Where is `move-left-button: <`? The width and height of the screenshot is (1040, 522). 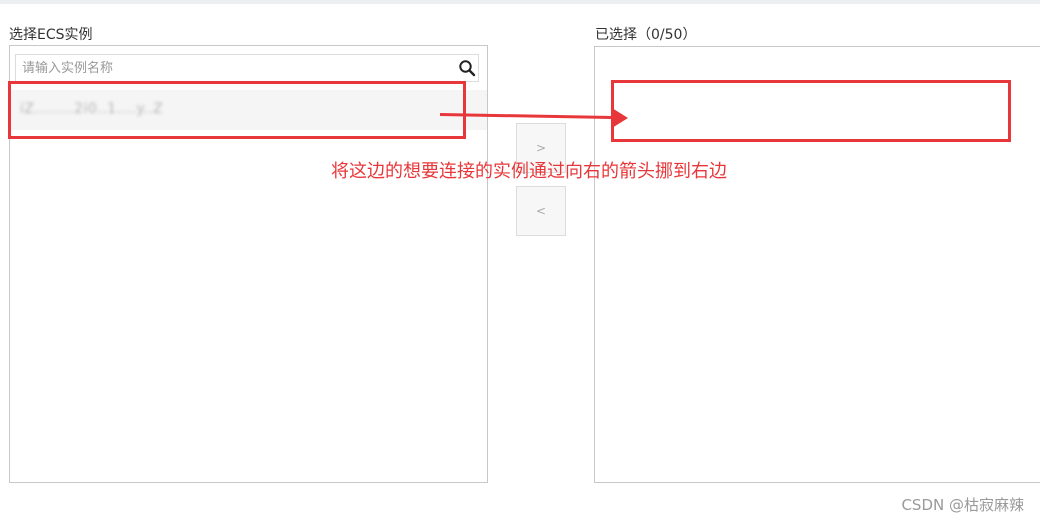
move-left-button: < is located at coordinates (541, 211).